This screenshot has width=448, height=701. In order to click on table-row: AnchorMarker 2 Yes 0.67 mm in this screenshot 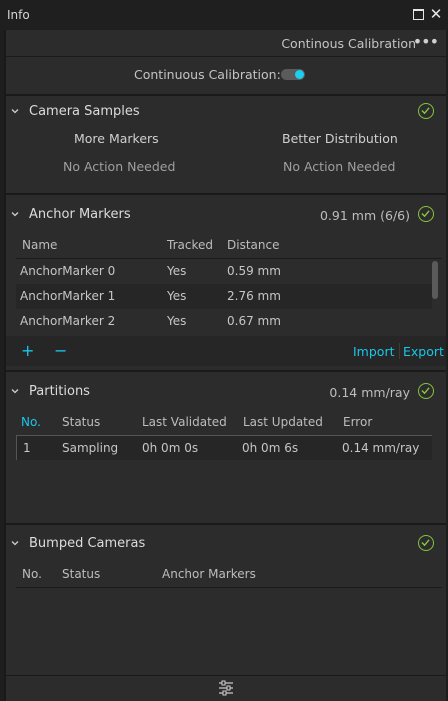, I will do `click(224, 321)`.